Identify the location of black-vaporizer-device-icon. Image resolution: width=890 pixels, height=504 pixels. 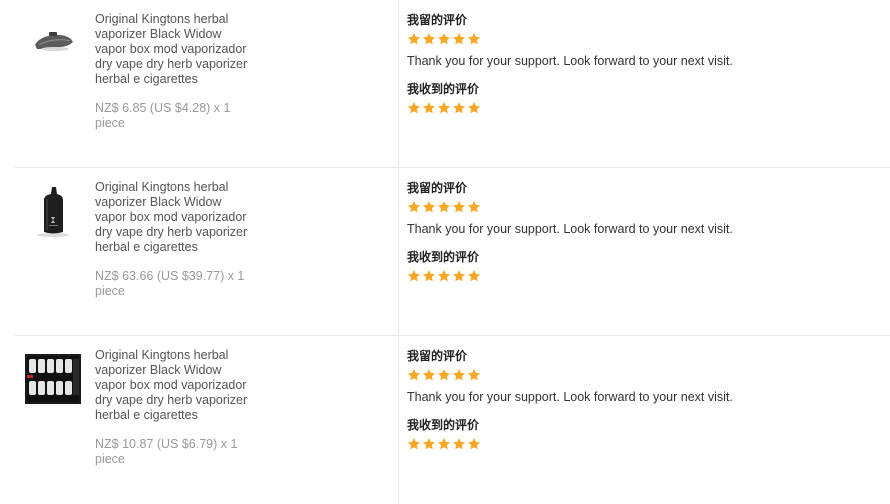
(53, 212).